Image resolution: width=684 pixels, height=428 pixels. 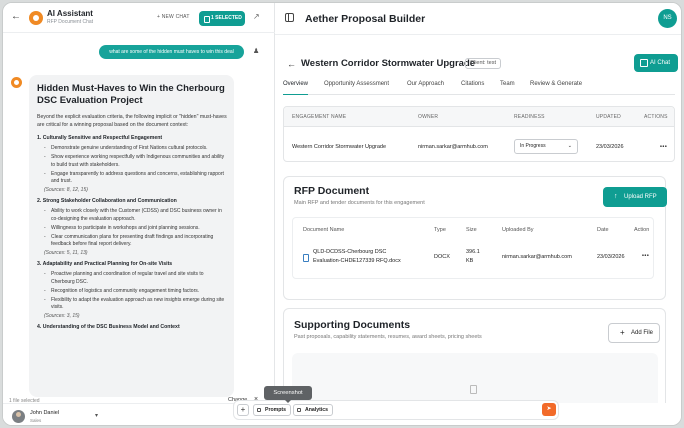 I want to click on document-size-unit: KB, so click(x=470, y=261).